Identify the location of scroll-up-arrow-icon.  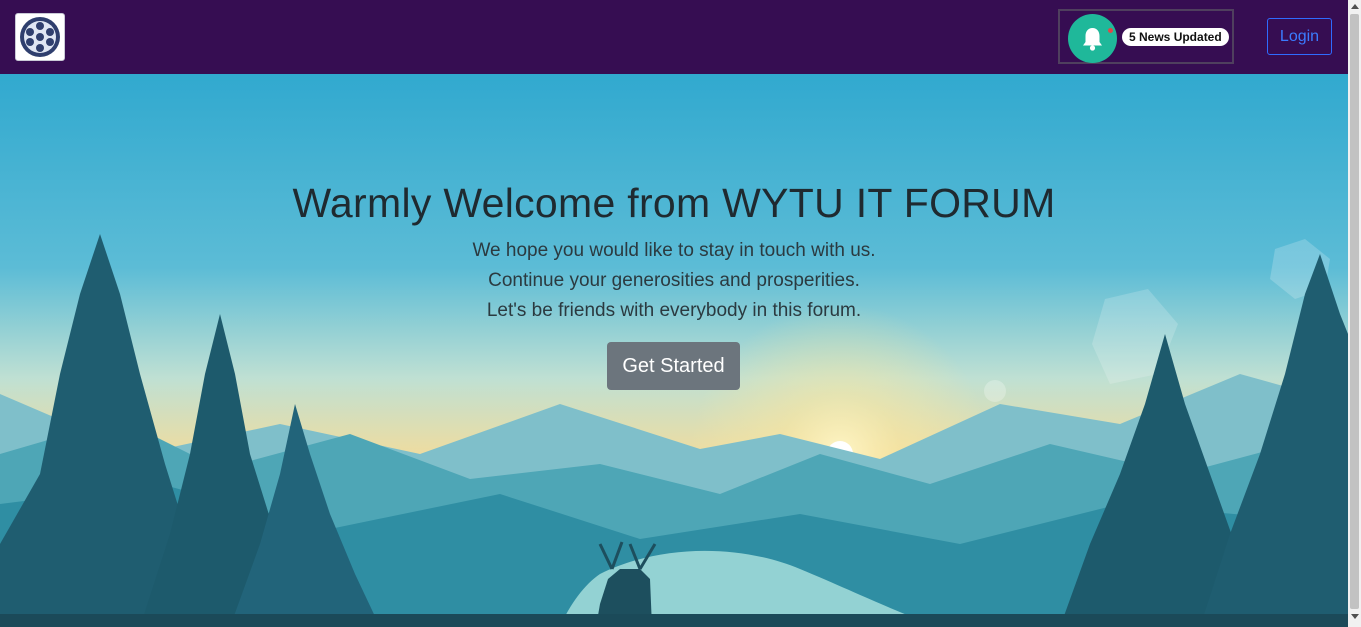
(1355, 6).